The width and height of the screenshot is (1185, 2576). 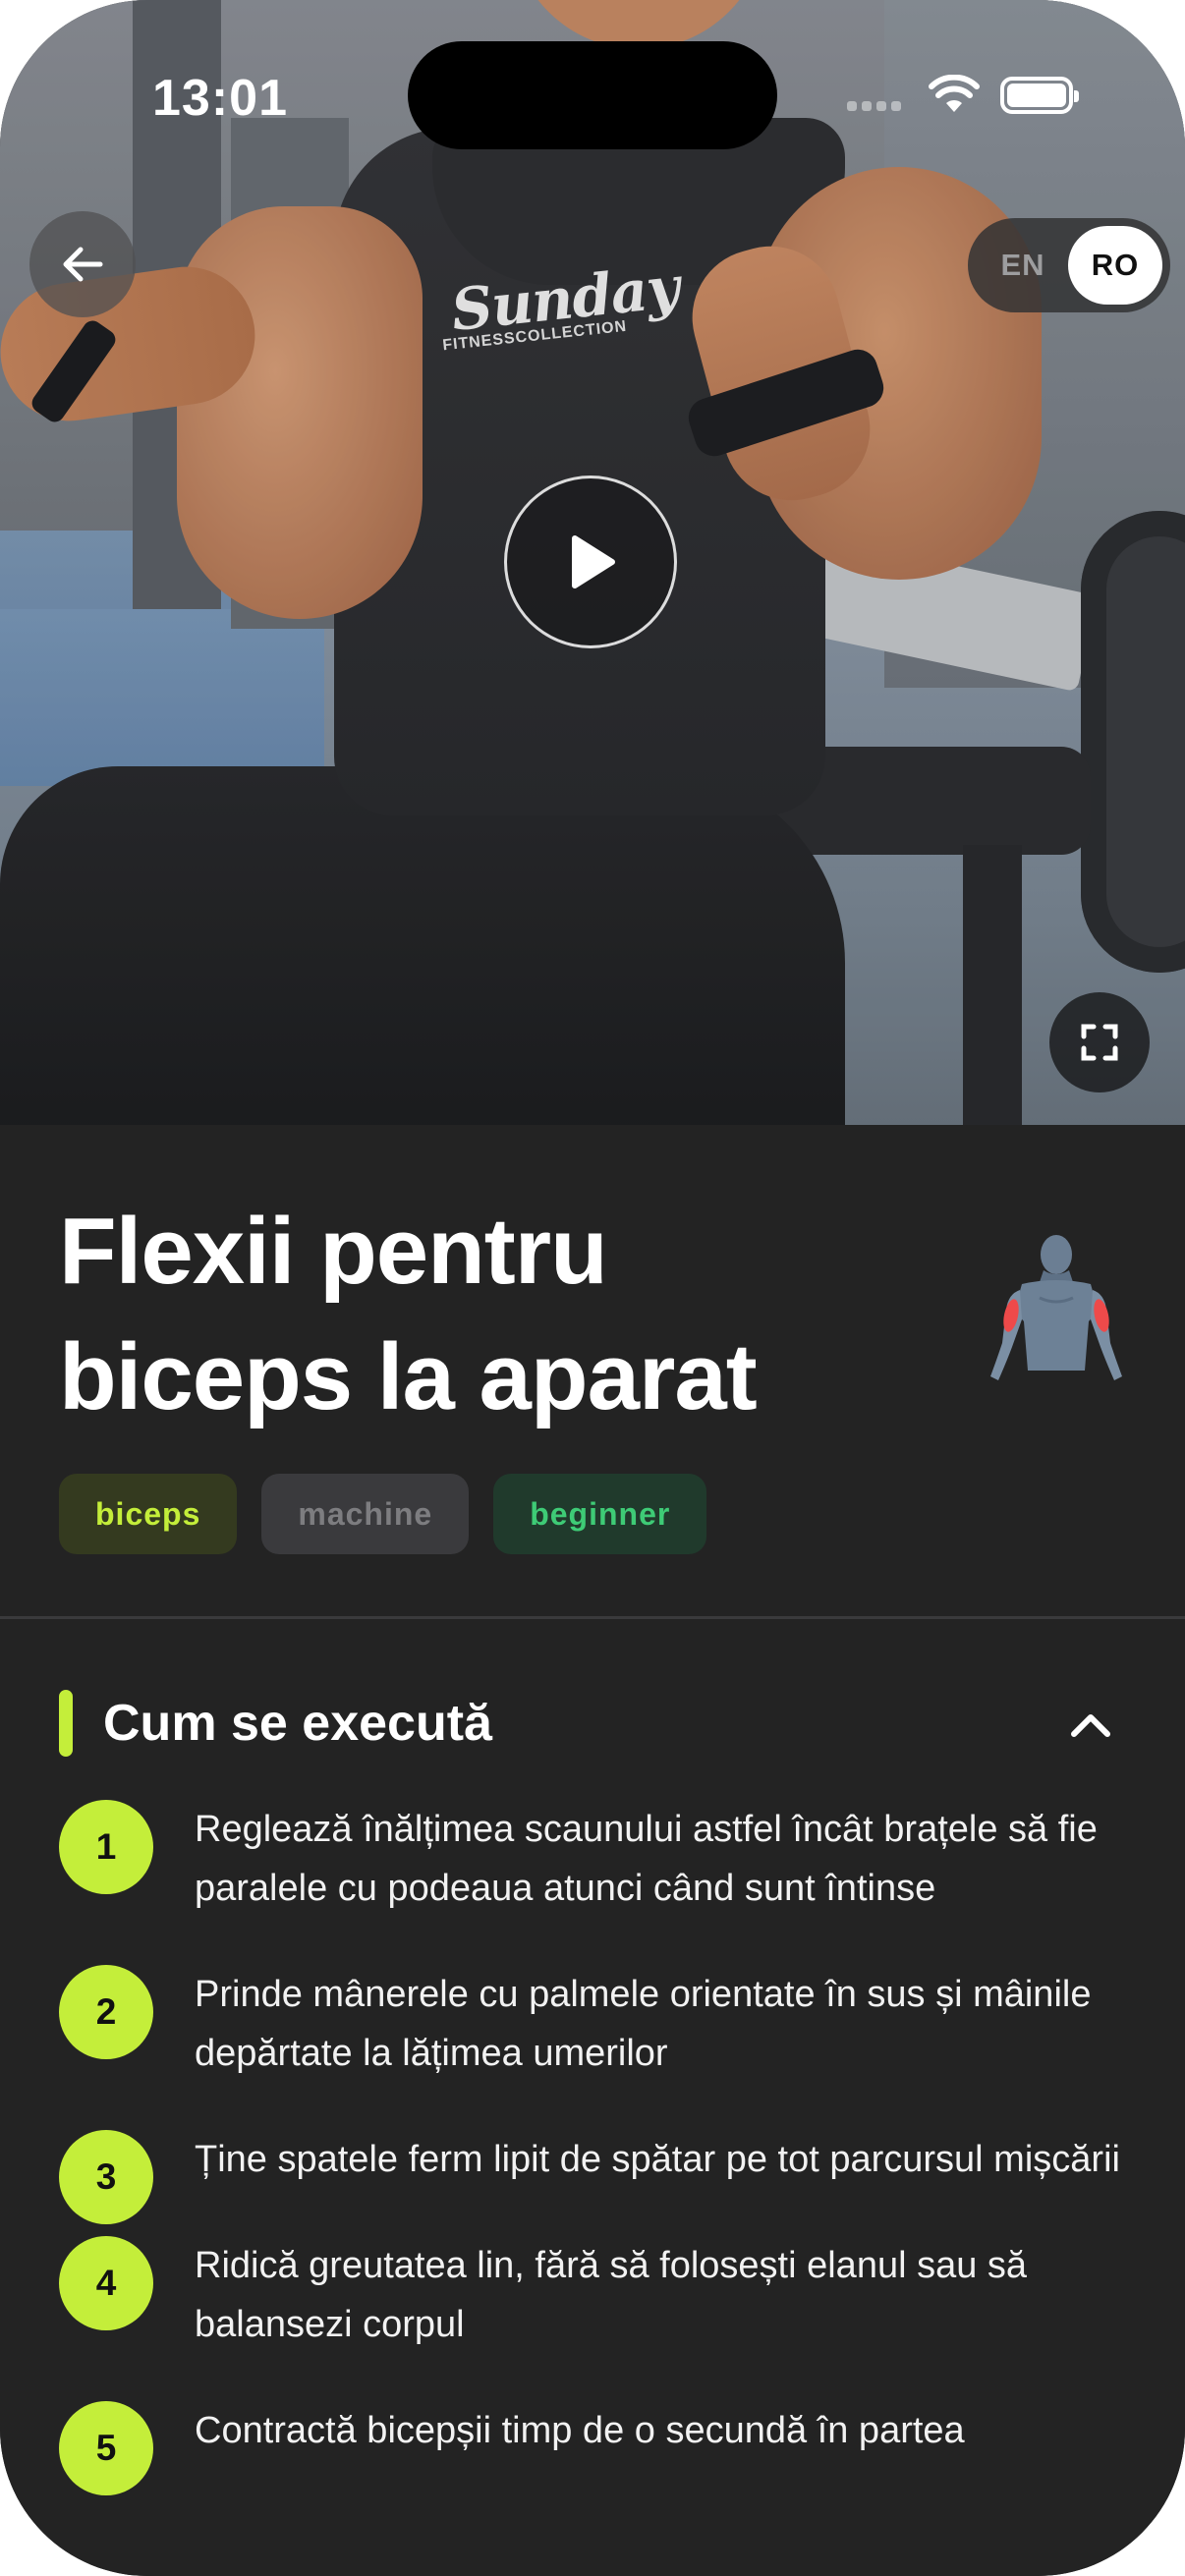 I want to click on section-accent-bar, so click(x=66, y=1723).